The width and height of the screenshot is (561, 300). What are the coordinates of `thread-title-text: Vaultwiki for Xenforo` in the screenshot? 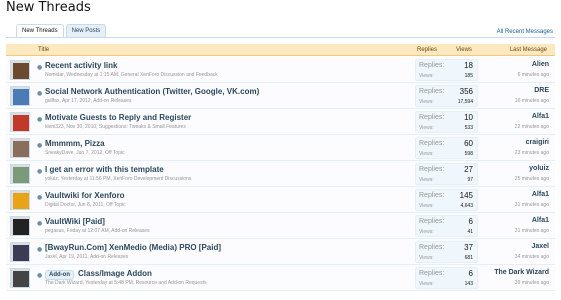 It's located at (85, 195).